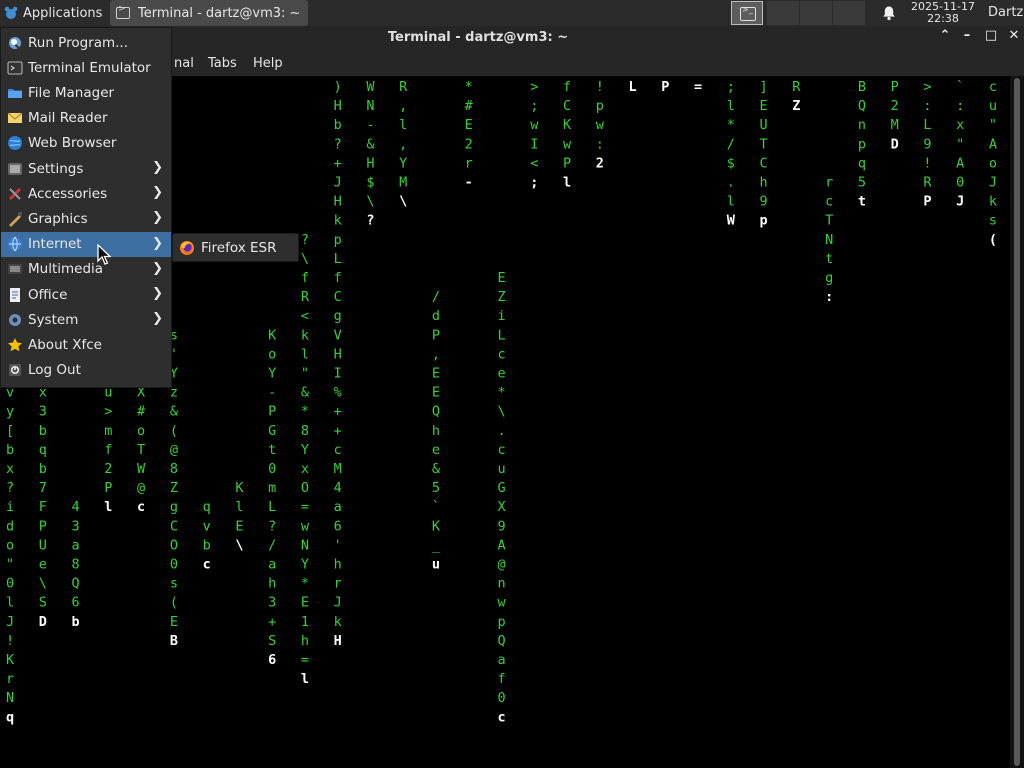 The height and width of the screenshot is (768, 1024). Describe the element at coordinates (862, 125) in the screenshot. I see `matrix-char: n` at that location.